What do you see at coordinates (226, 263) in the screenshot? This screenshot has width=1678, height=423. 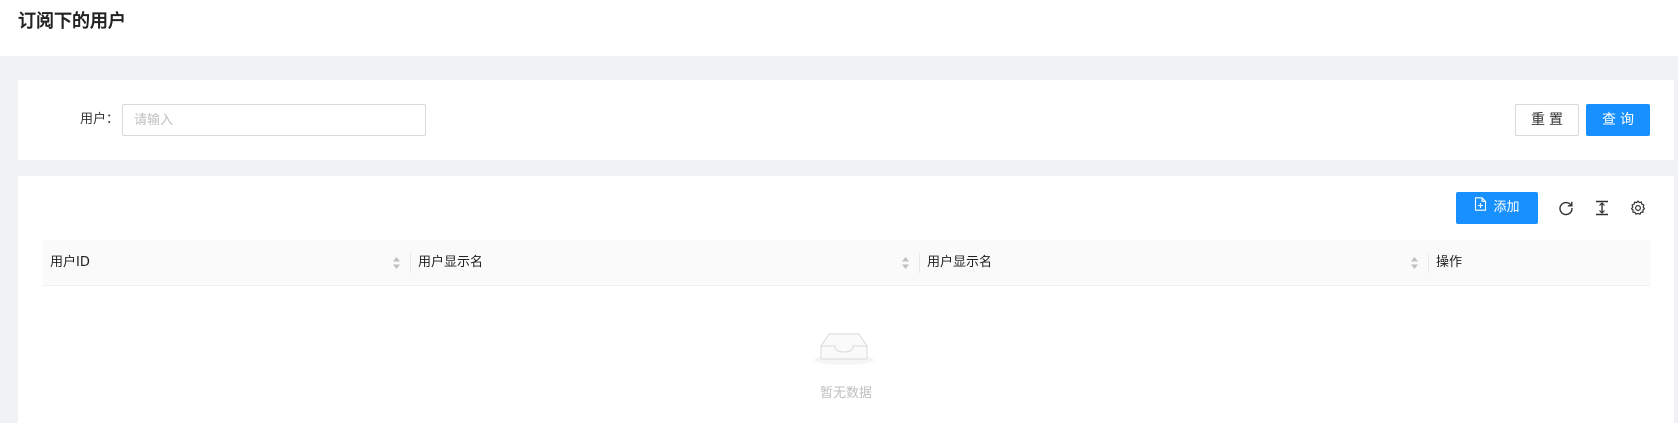 I see `column-header-user-id: 用户ID` at bounding box center [226, 263].